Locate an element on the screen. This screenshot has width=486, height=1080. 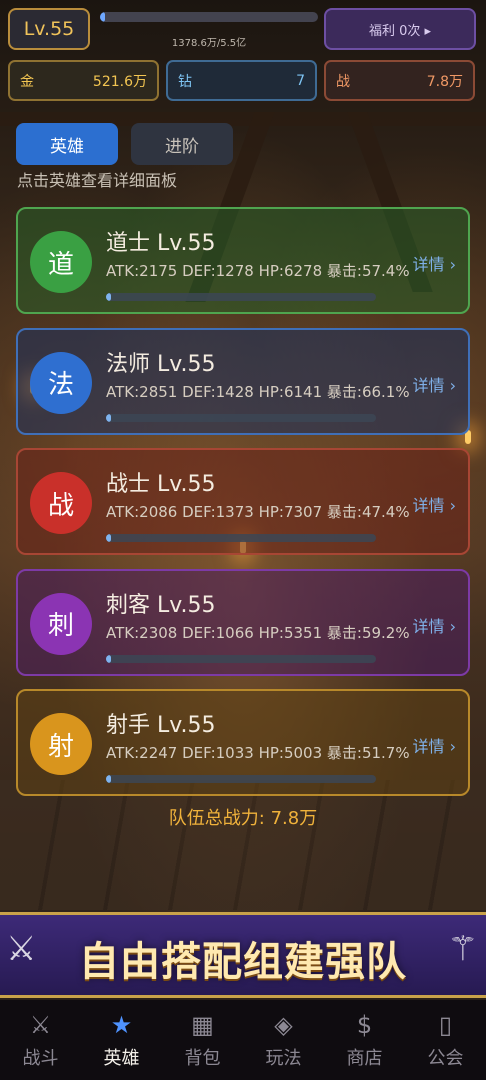
nav-label: 玩法 is located at coordinates (283, 1058).